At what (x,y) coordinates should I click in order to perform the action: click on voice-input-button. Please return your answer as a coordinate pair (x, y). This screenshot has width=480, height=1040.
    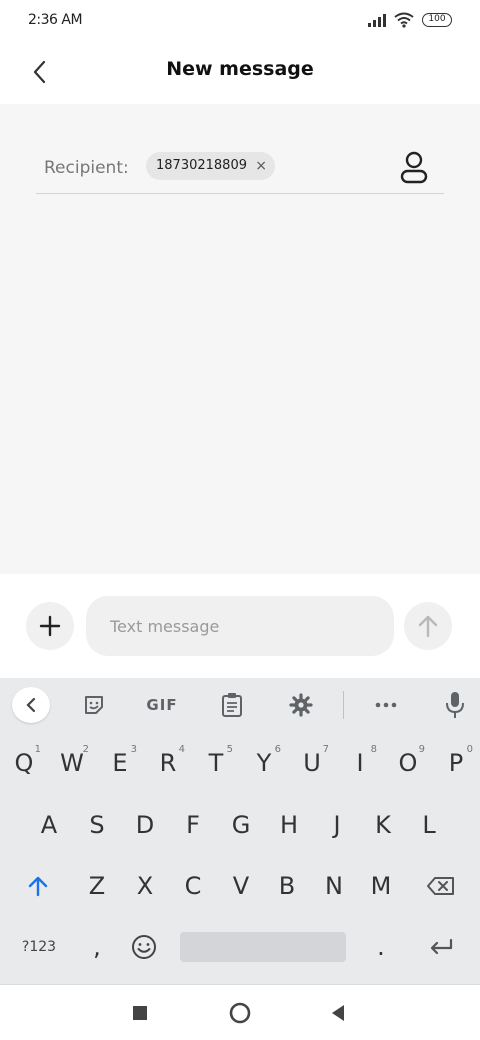
    Looking at the image, I should click on (455, 705).